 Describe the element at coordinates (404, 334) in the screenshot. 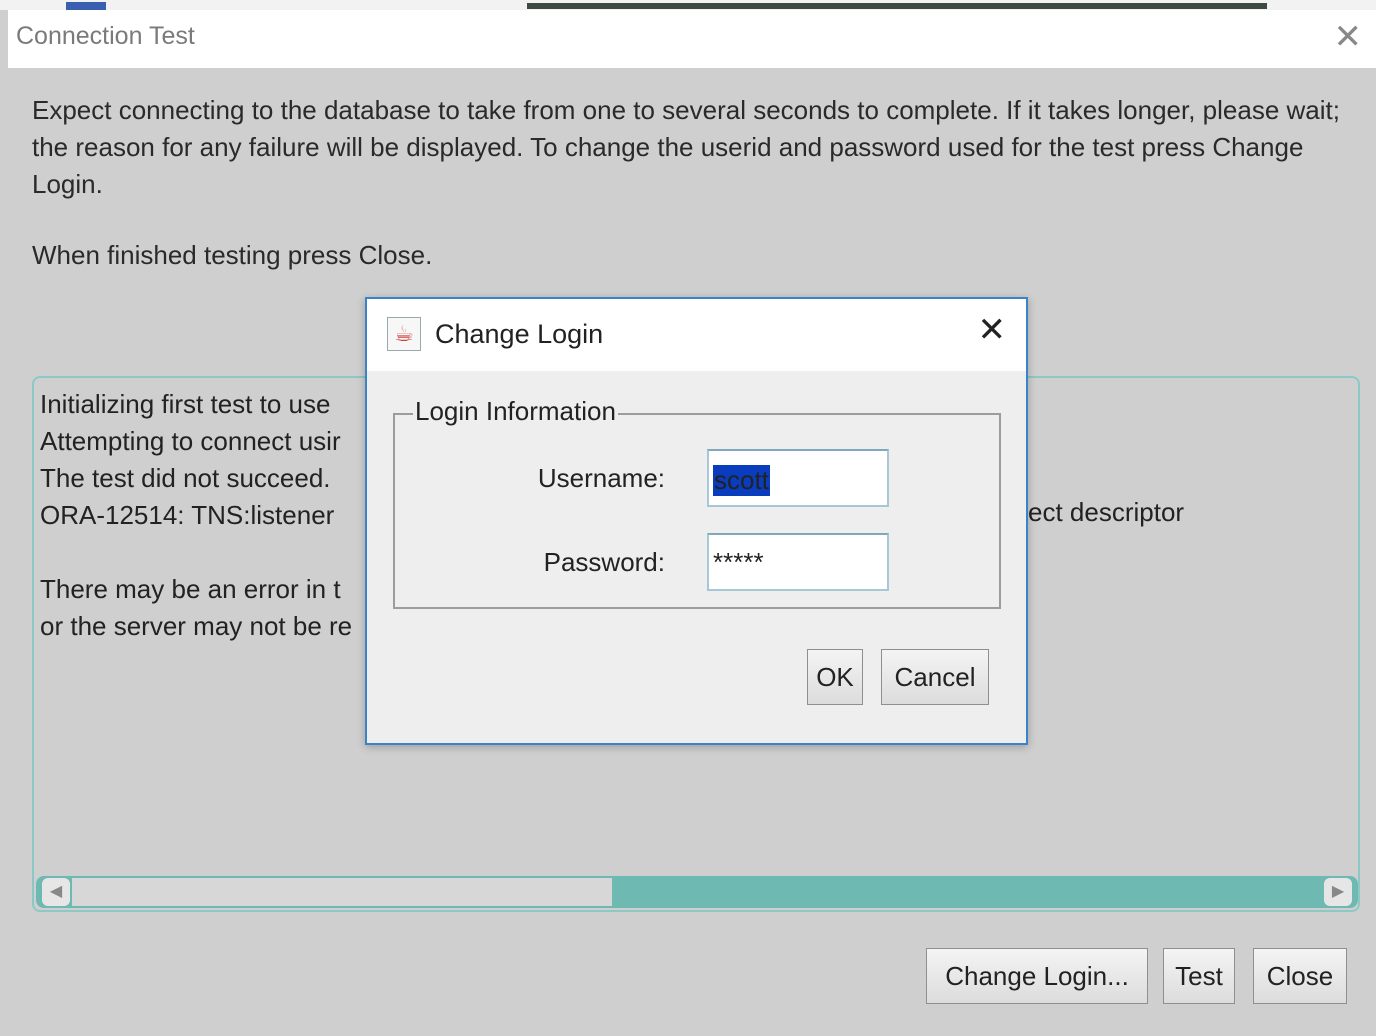

I see `java-cup-icon: ☕` at that location.